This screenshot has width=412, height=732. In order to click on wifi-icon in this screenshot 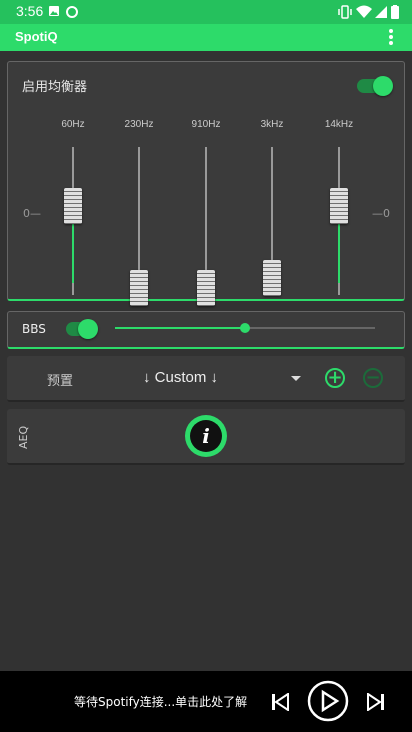, I will do `click(364, 11)`.